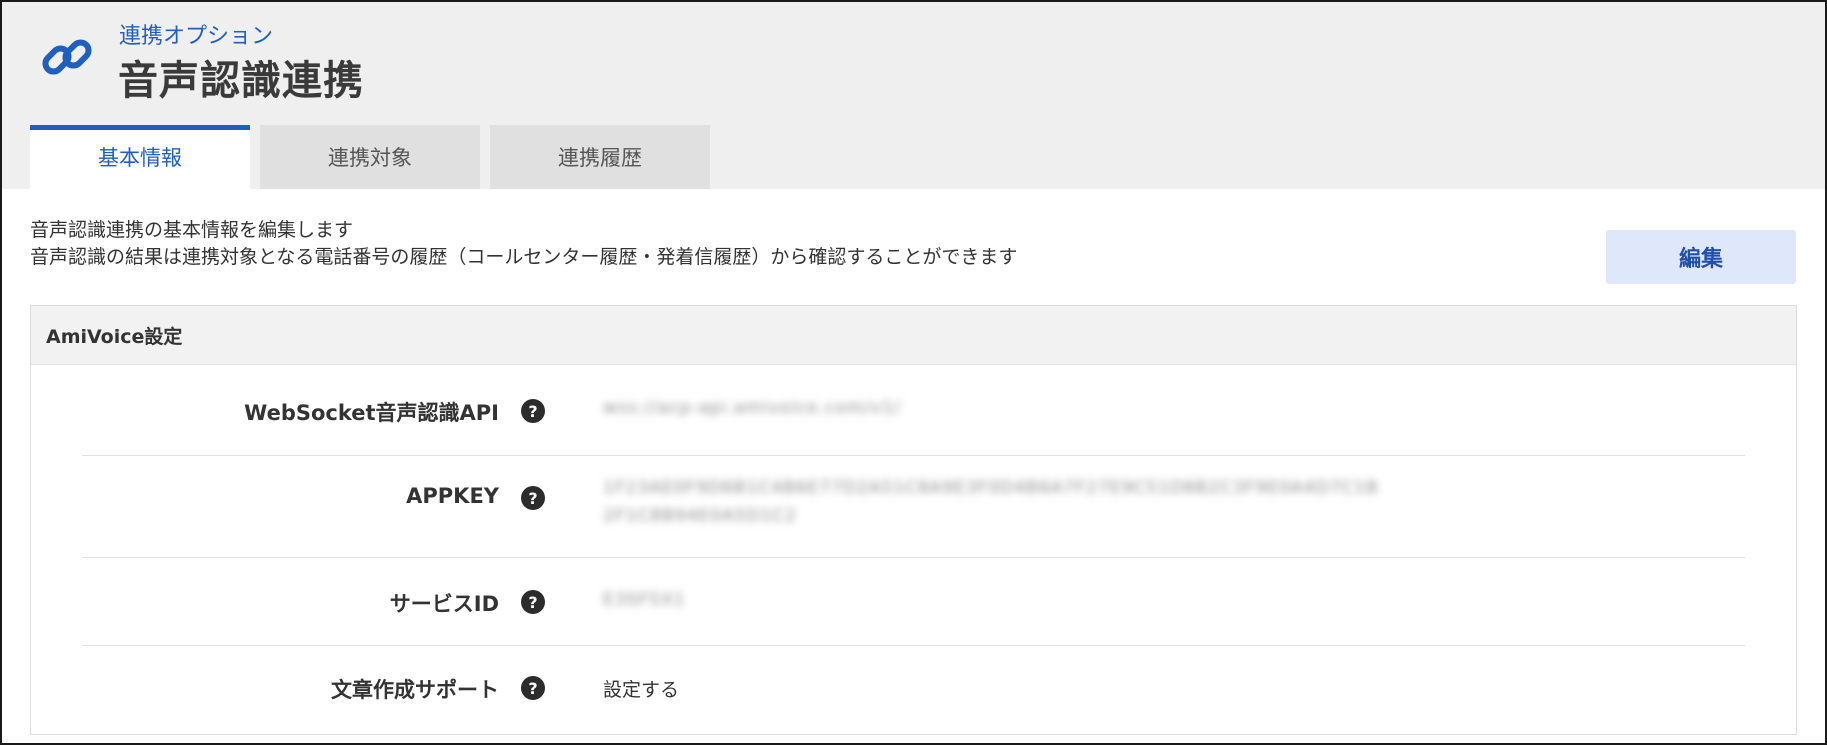 Image resolution: width=1827 pixels, height=745 pixels. What do you see at coordinates (241, 81) in the screenshot?
I see `page-title: 音声認識連携` at bounding box center [241, 81].